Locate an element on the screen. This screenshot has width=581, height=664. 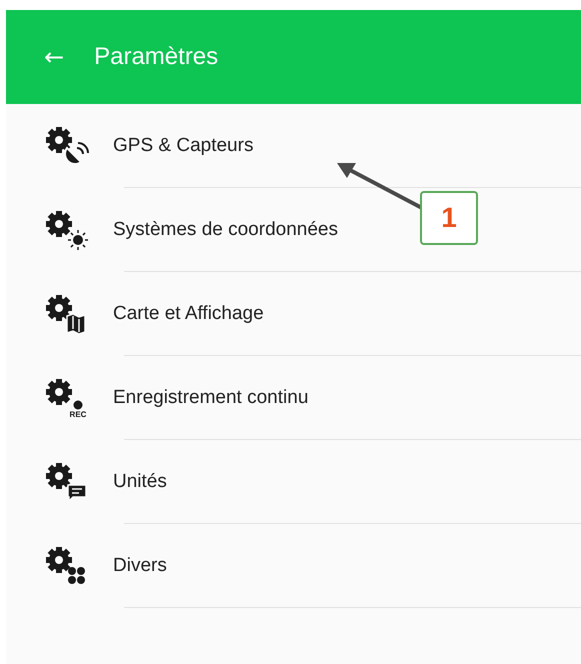
rec-label: REC is located at coordinates (78, 414).